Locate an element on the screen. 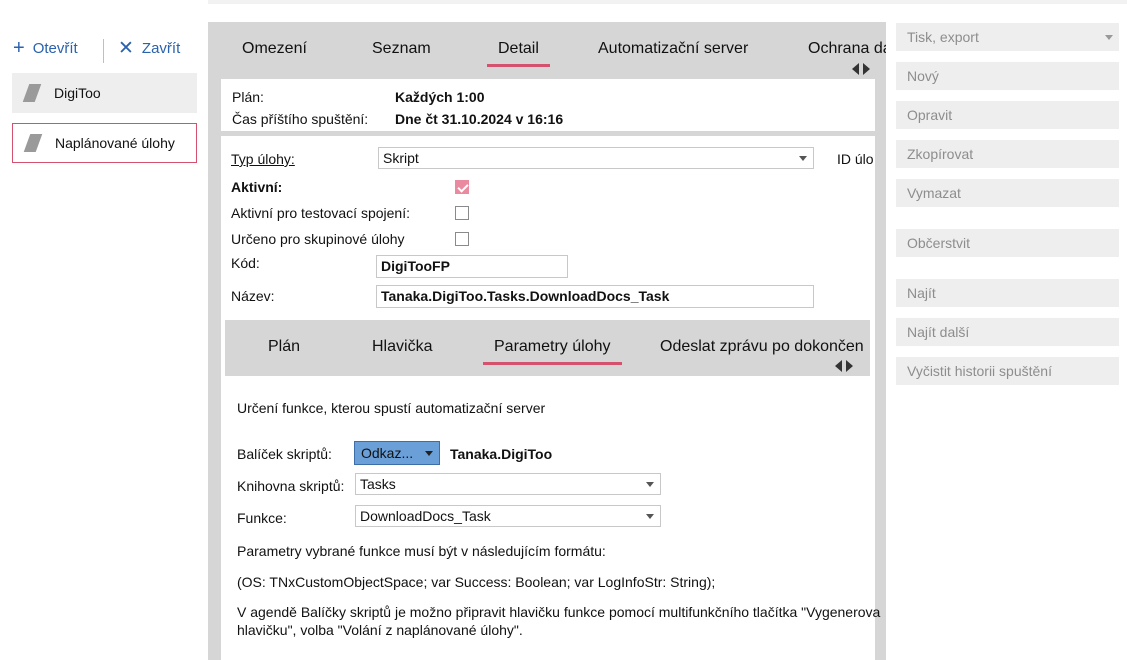 Image resolution: width=1127 pixels, height=660 pixels. knihovna-label: Knihovna skriptů: is located at coordinates (291, 486).